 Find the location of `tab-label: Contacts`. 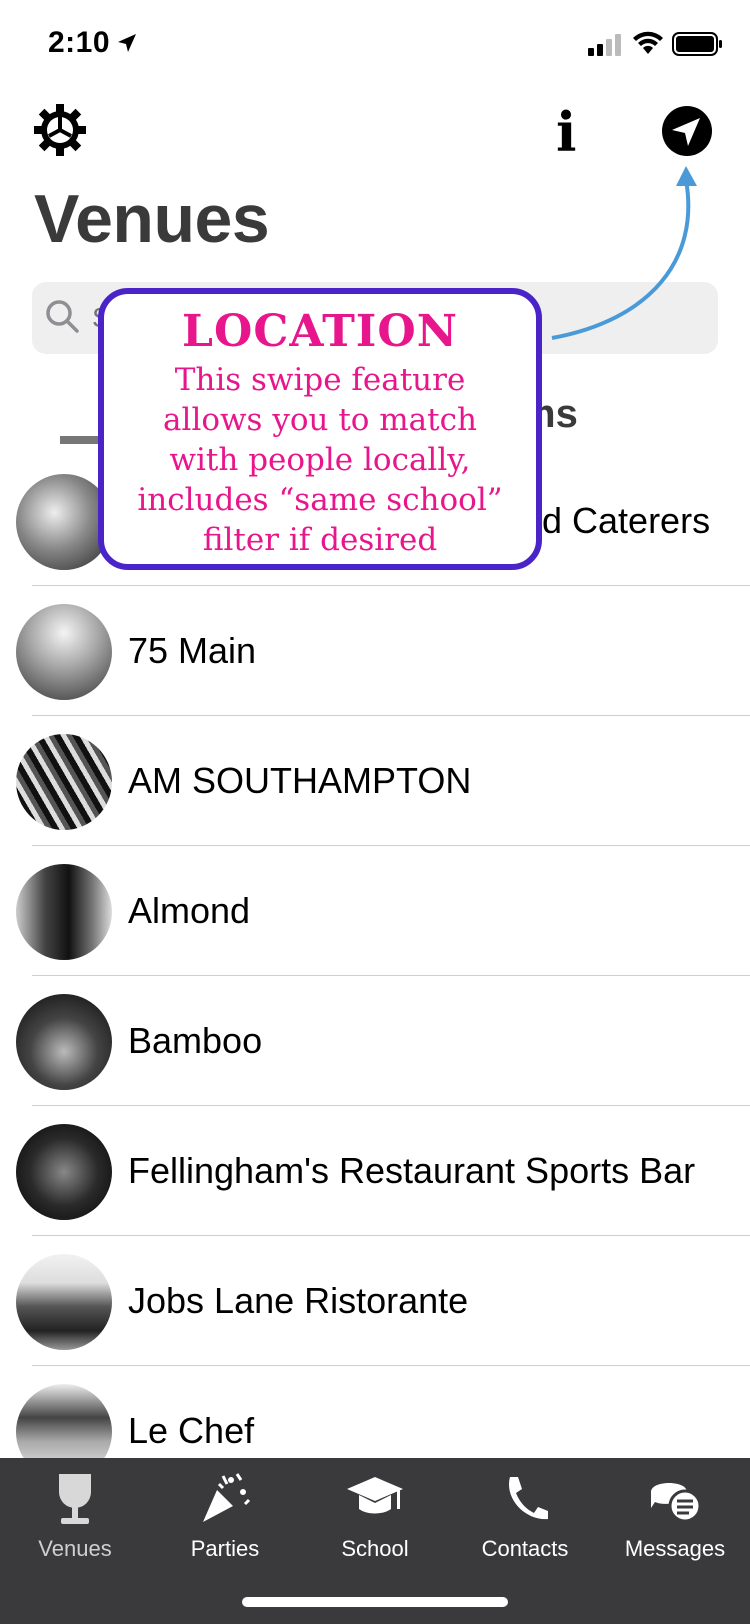

tab-label: Contacts is located at coordinates (525, 1548).